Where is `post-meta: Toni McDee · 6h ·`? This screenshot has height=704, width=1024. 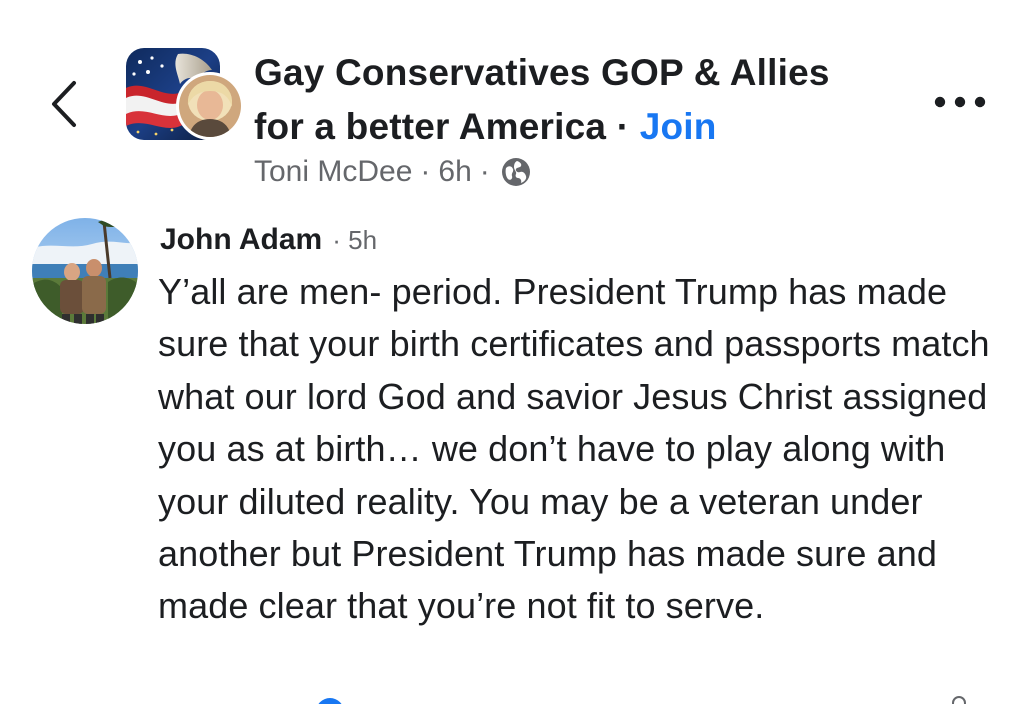 post-meta: Toni McDee · 6h · is located at coordinates (393, 172).